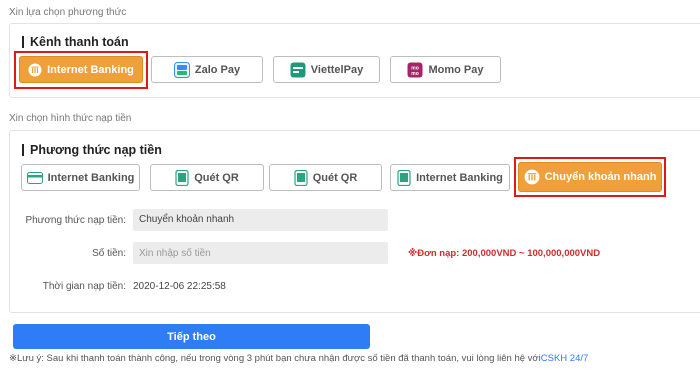 The width and height of the screenshot is (700, 385). Describe the element at coordinates (191, 336) in the screenshot. I see `next-button: Tiếp theo` at that location.